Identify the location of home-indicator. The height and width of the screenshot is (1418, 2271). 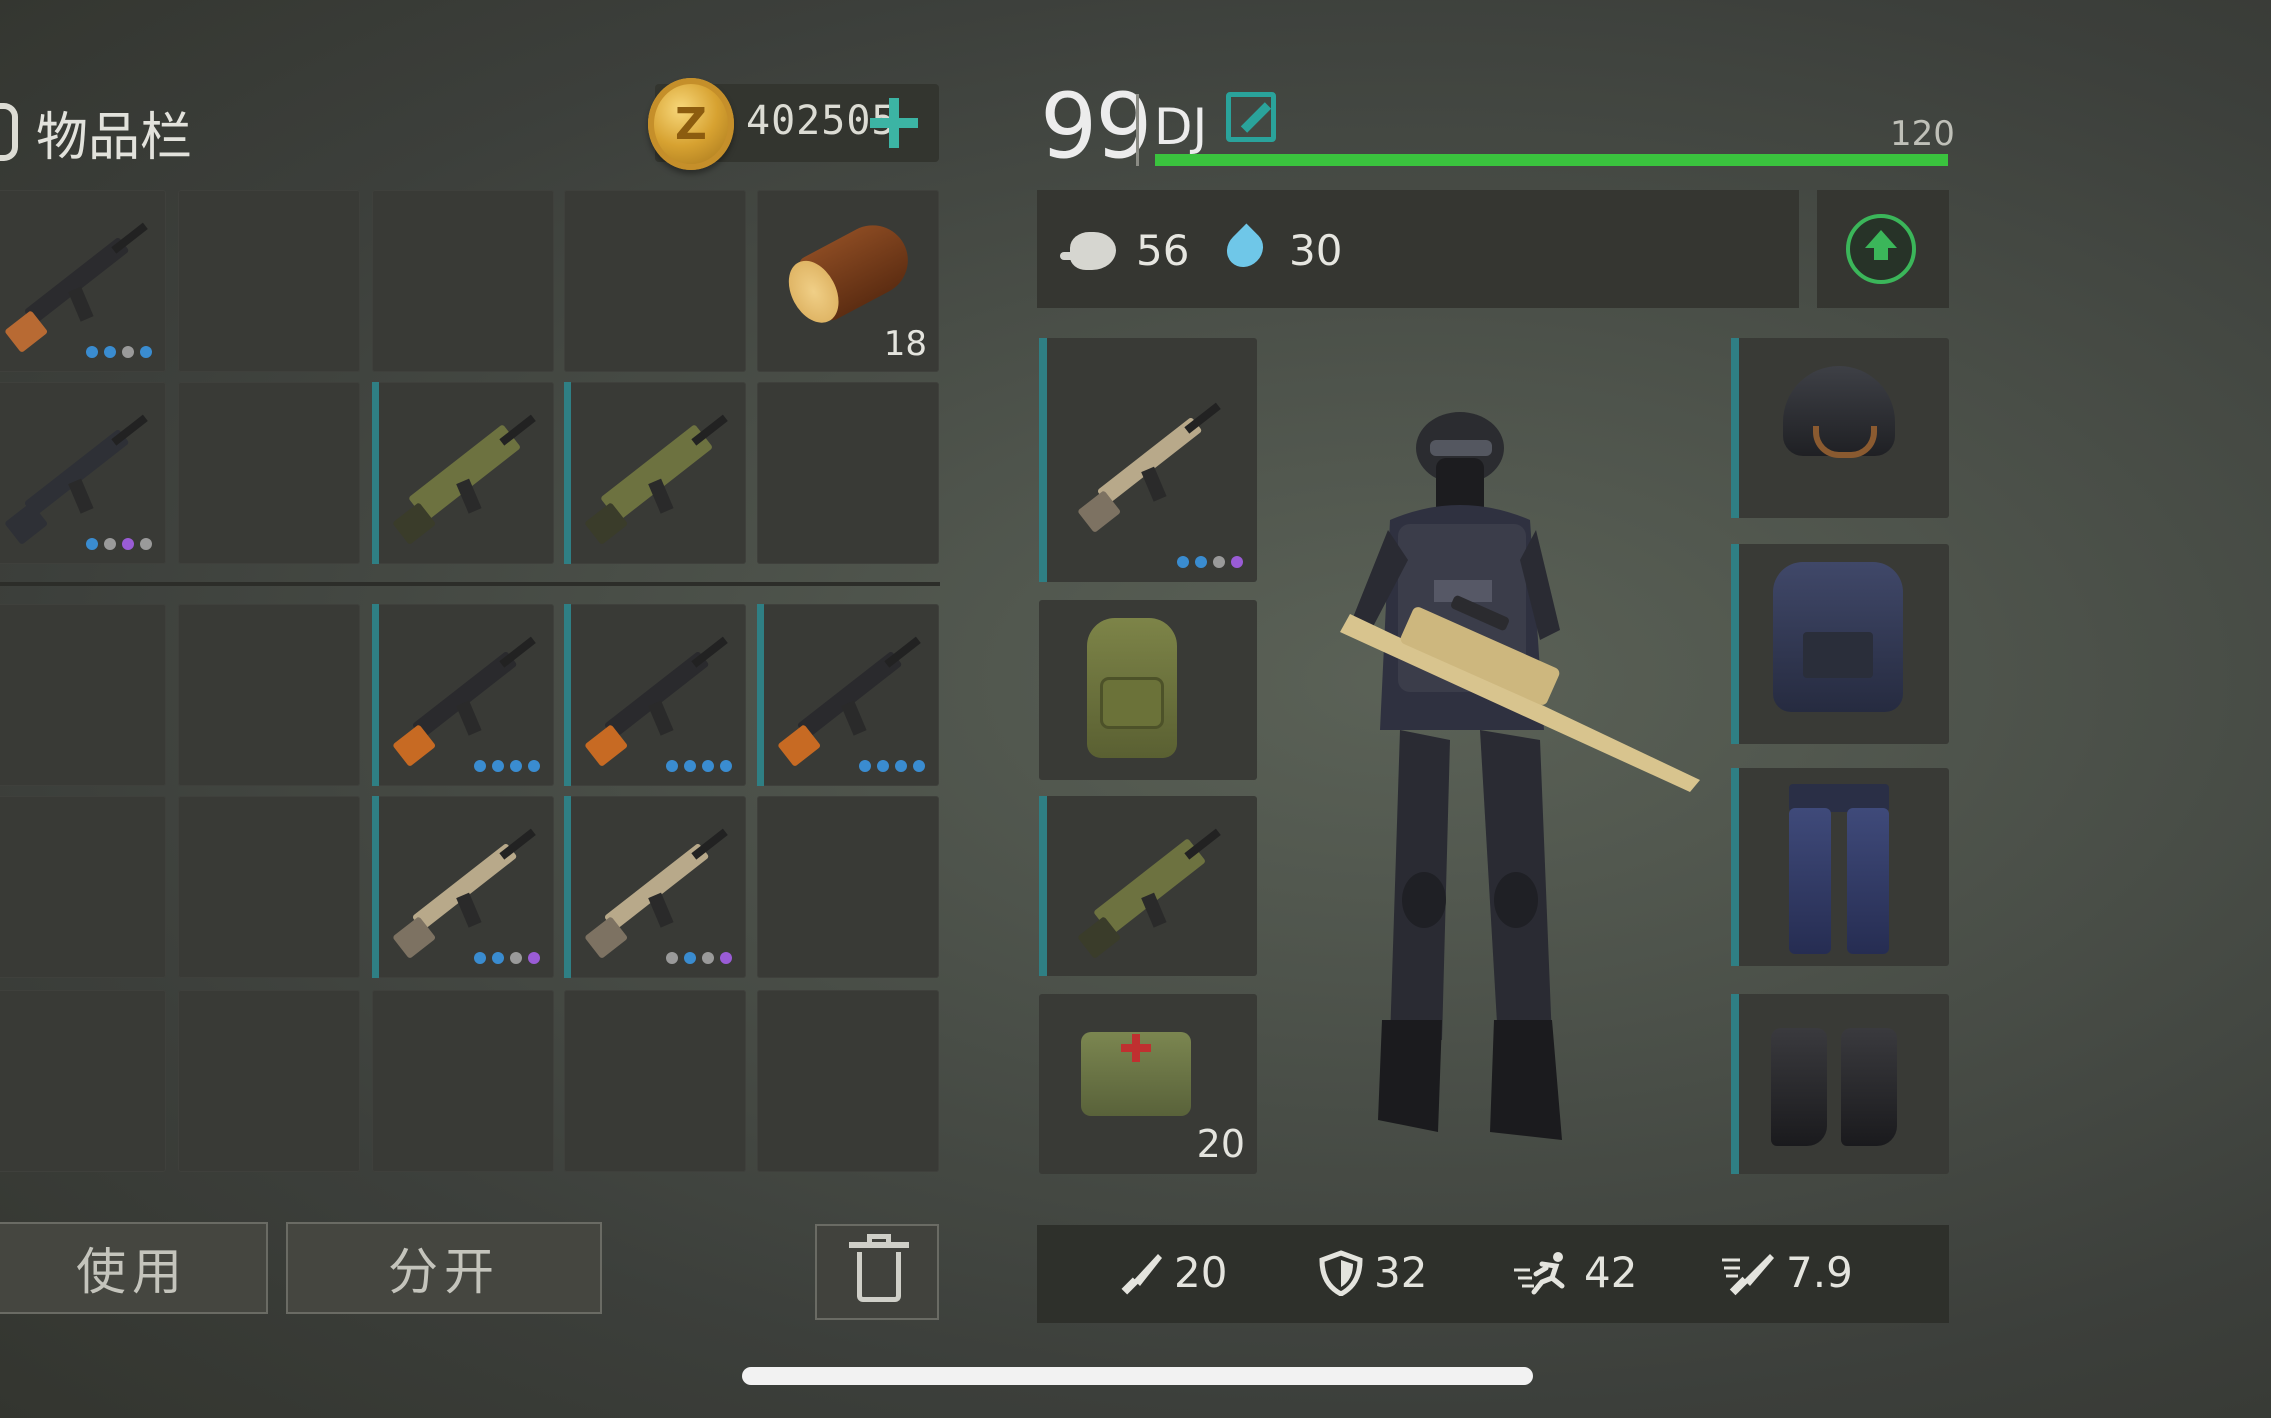
(1137, 1376).